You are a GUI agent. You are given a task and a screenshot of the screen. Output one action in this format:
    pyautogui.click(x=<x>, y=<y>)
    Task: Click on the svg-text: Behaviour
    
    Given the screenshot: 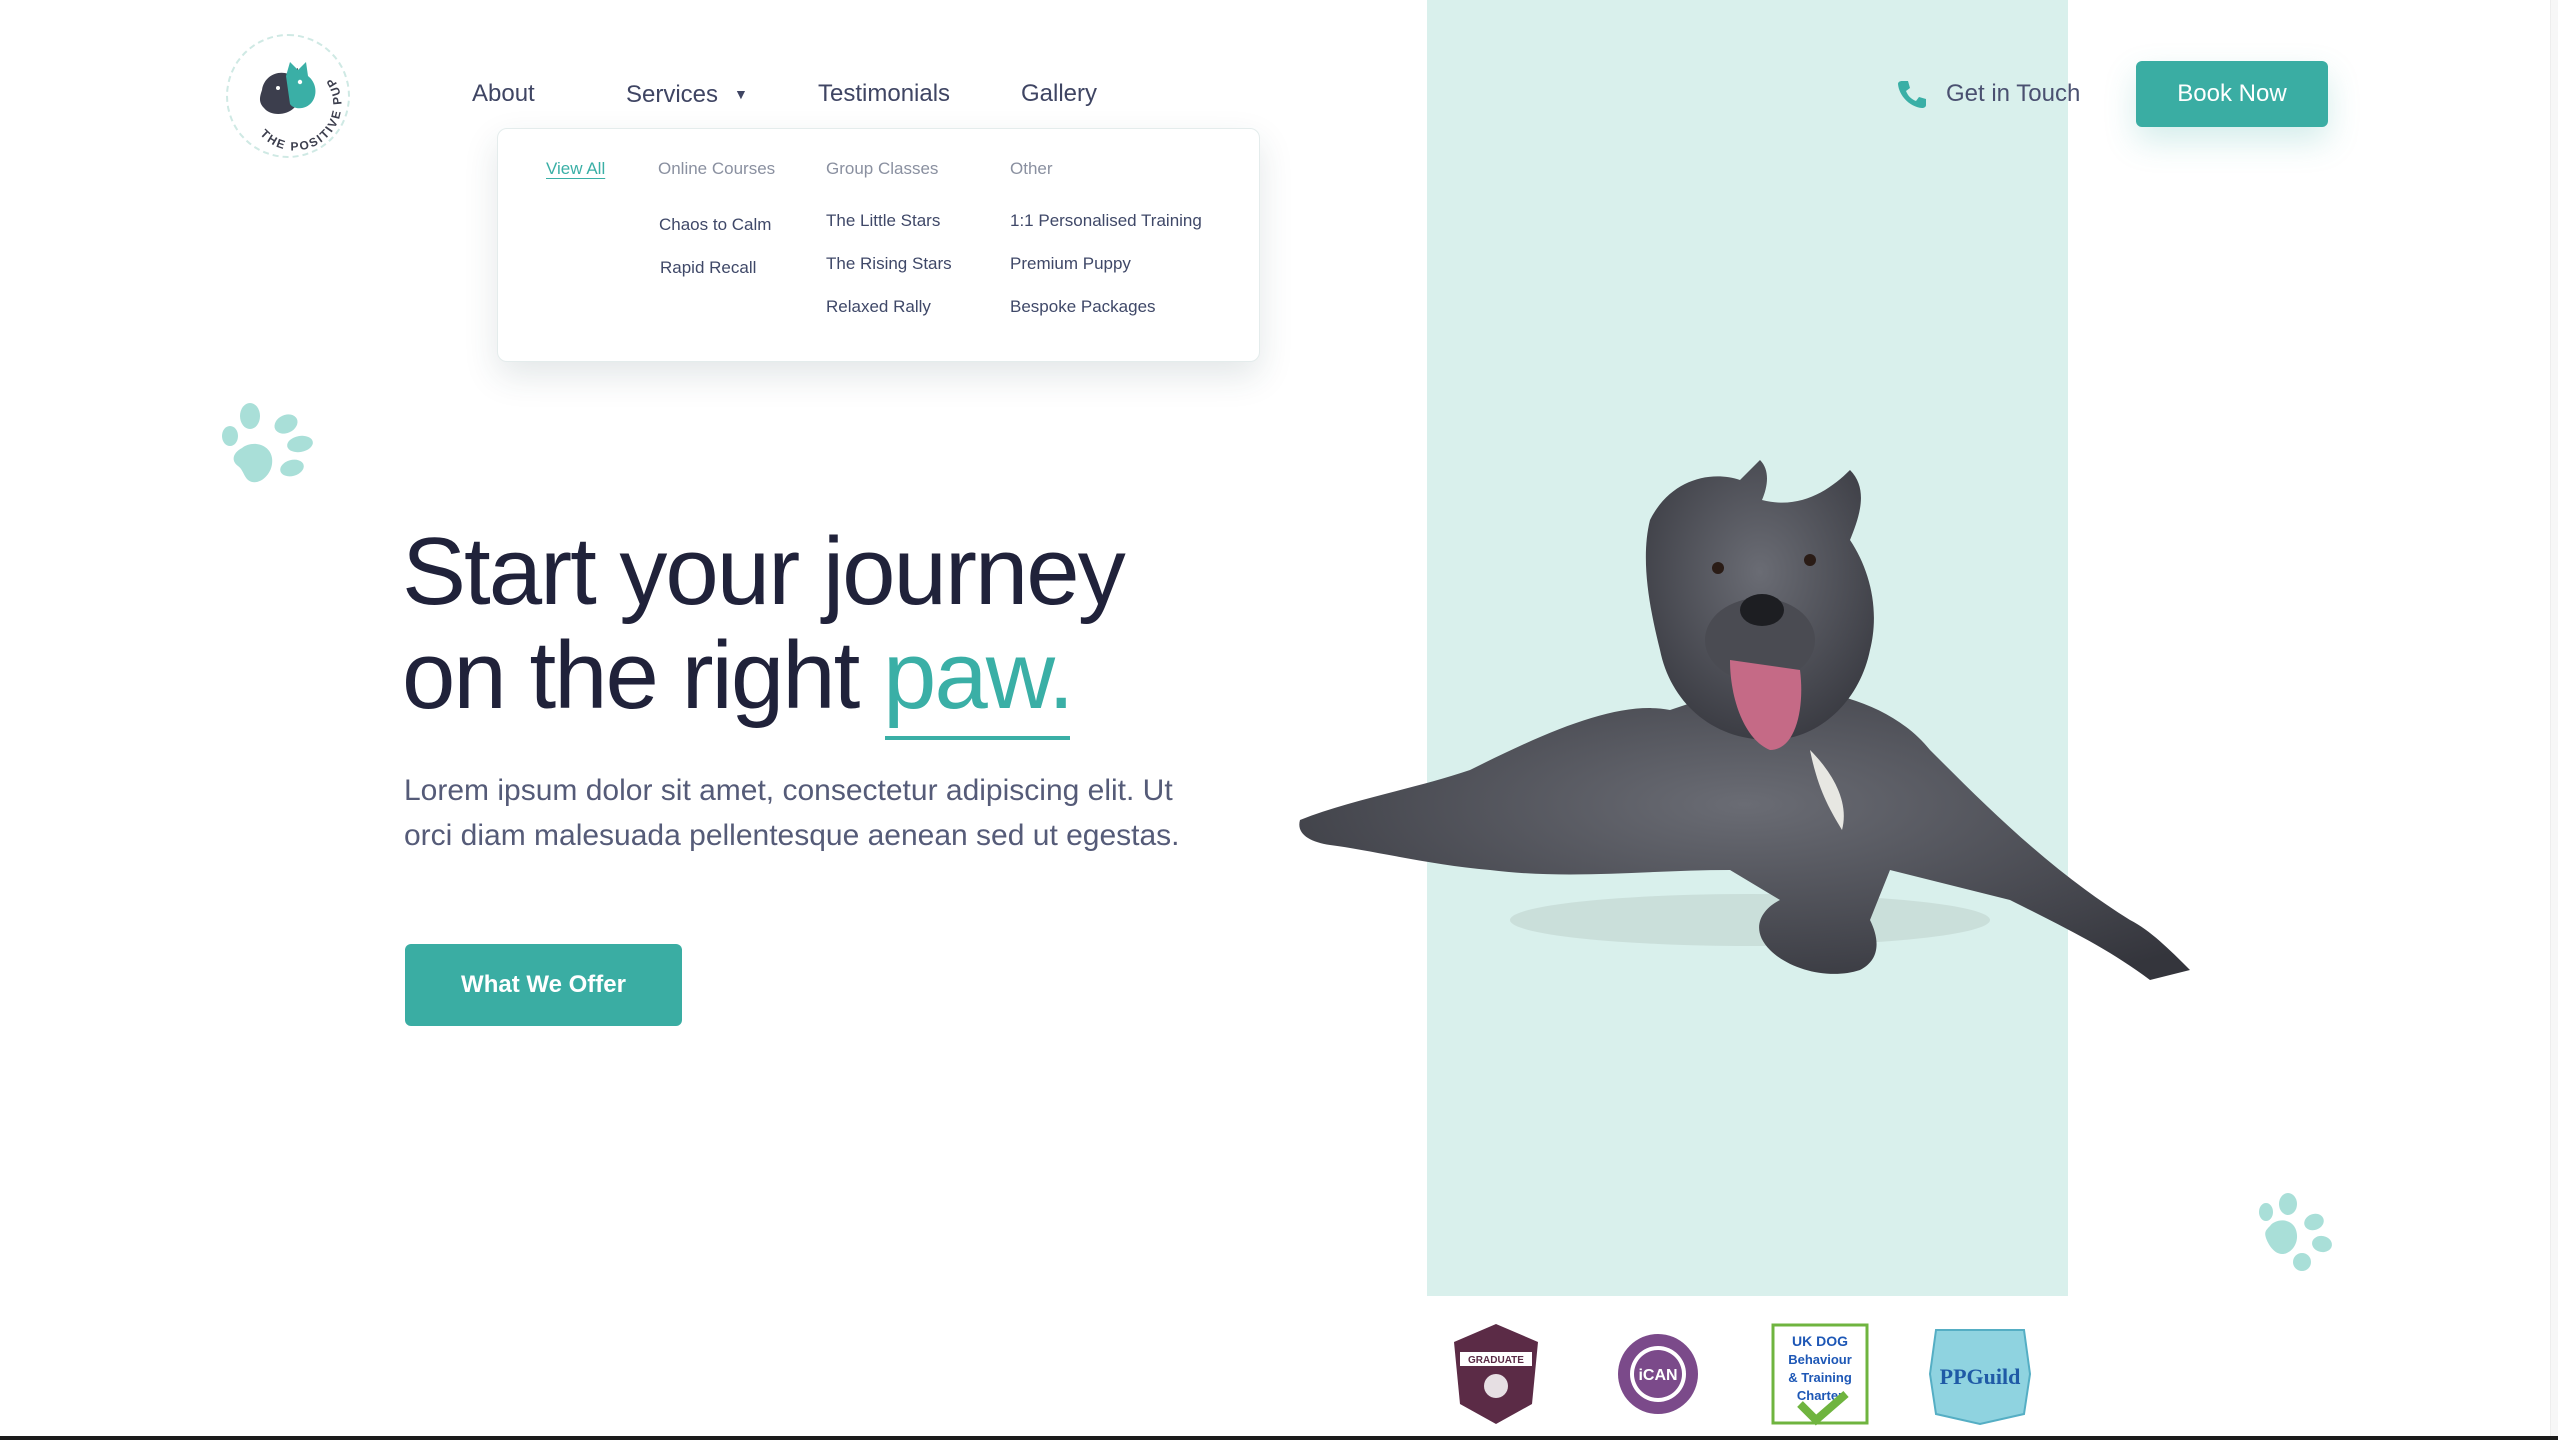 What is the action you would take?
    pyautogui.click(x=1820, y=1359)
    